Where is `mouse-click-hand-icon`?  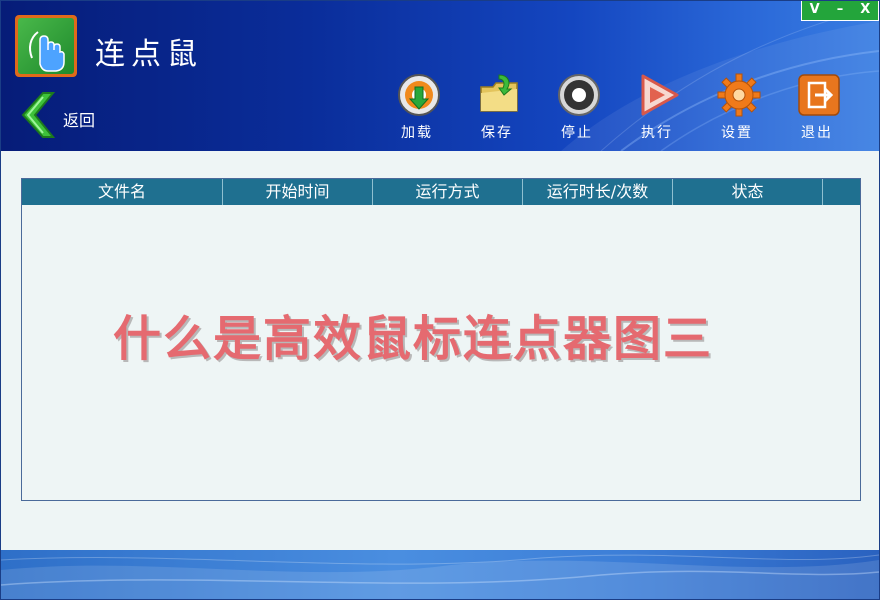
mouse-click-hand-icon is located at coordinates (47, 51).